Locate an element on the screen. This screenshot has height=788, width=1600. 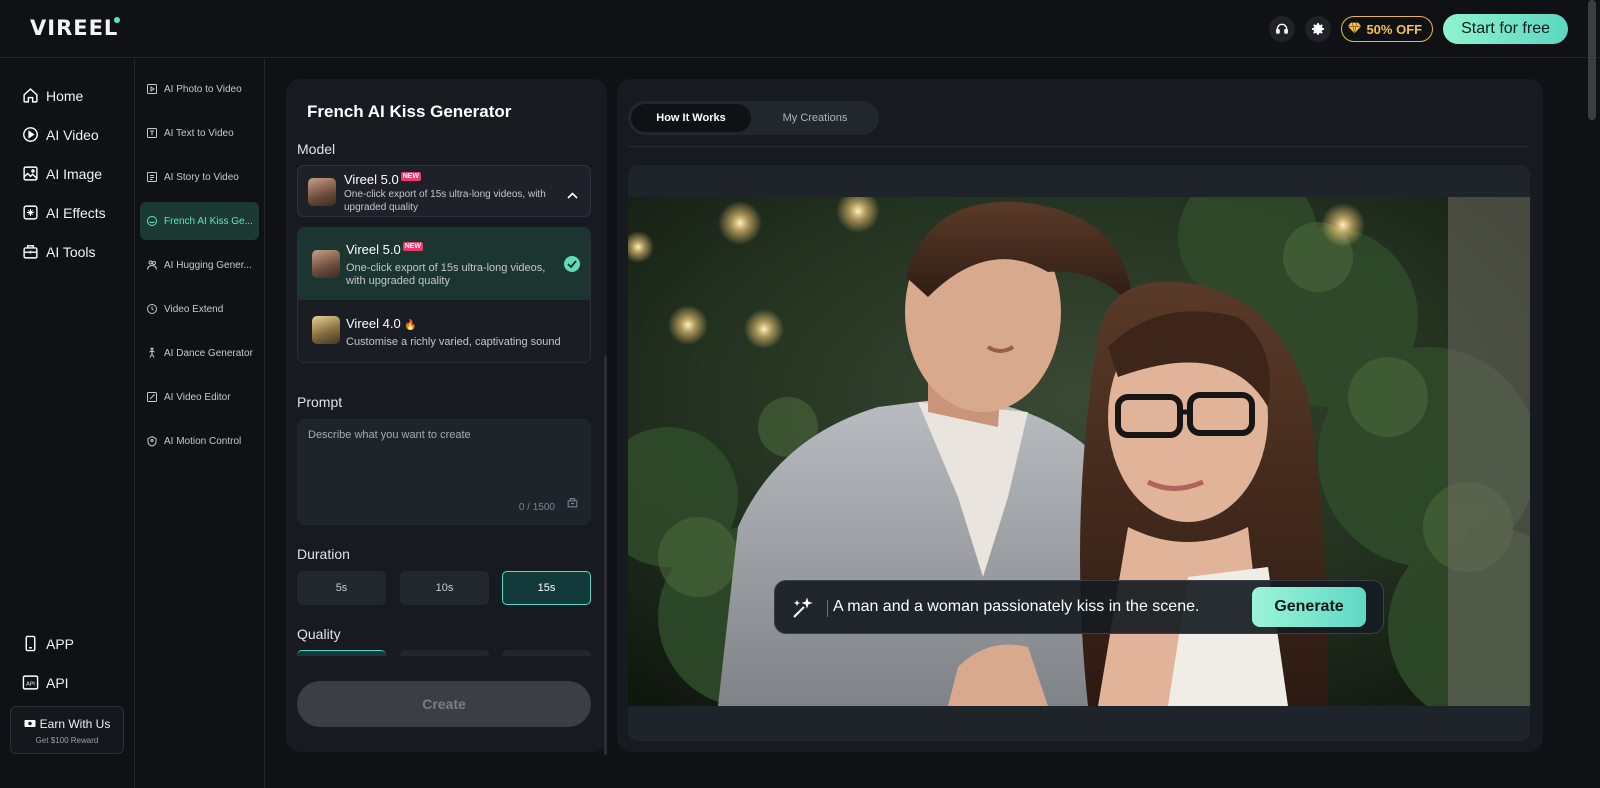
nav-item-ai-effects: AI Effects is located at coordinates (64, 212).